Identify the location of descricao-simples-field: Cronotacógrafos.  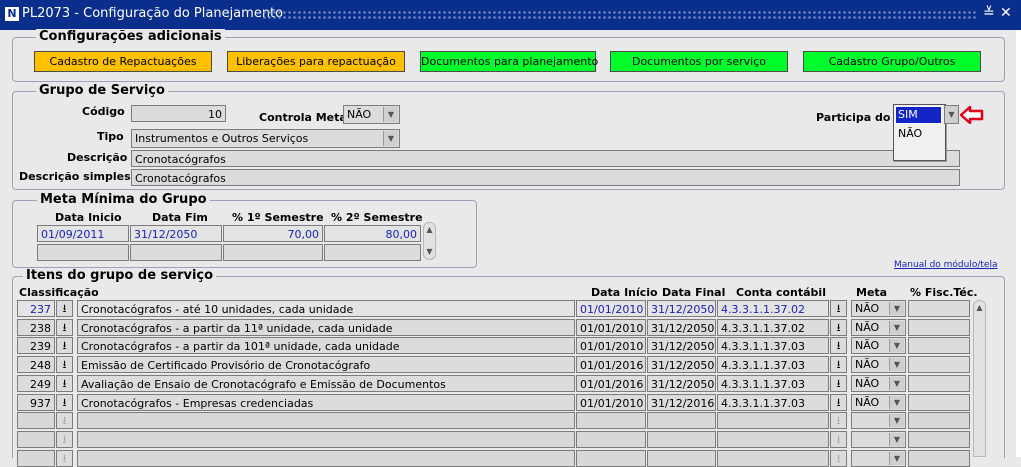
(545, 177).